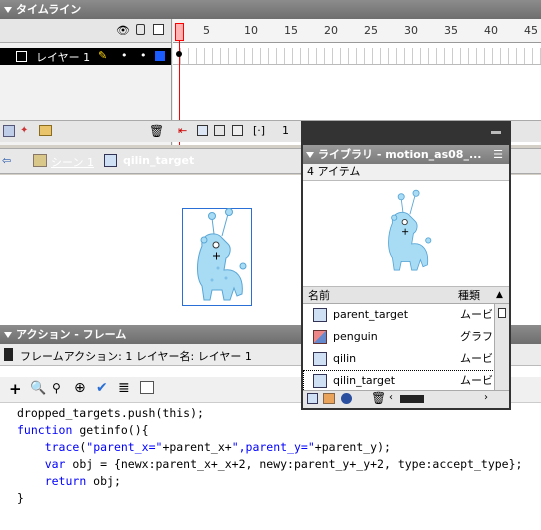  I want to click on onion-outline-icon, so click(219, 130).